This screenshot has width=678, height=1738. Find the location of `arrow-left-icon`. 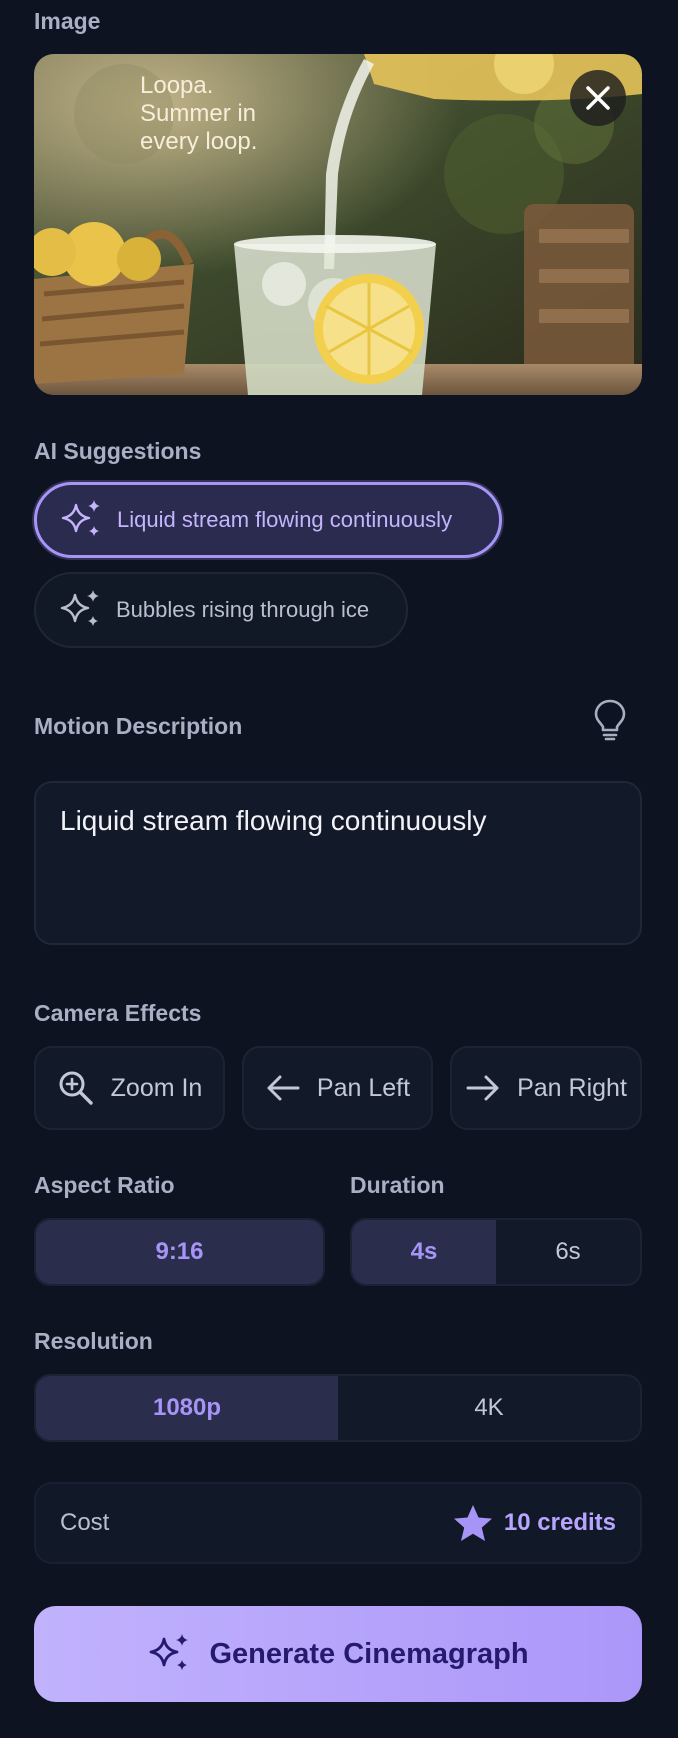

arrow-left-icon is located at coordinates (283, 1088).